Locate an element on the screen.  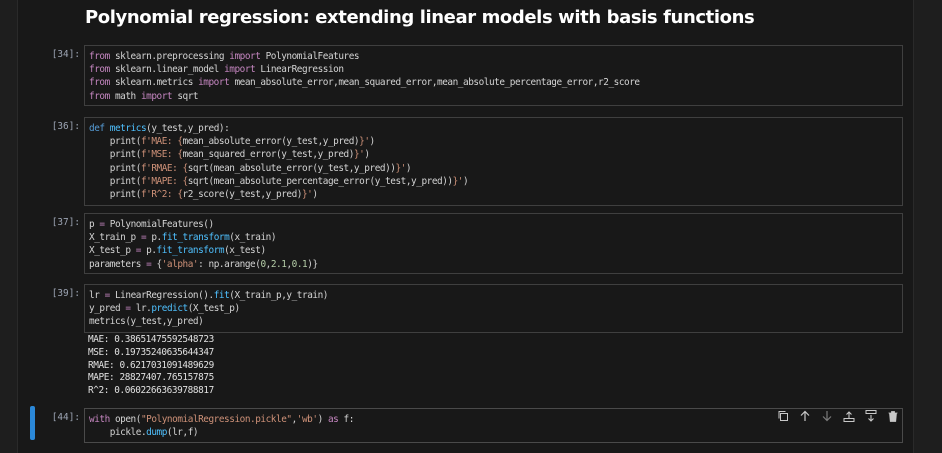
code-token: fit_transform is located at coordinates (190, 251).